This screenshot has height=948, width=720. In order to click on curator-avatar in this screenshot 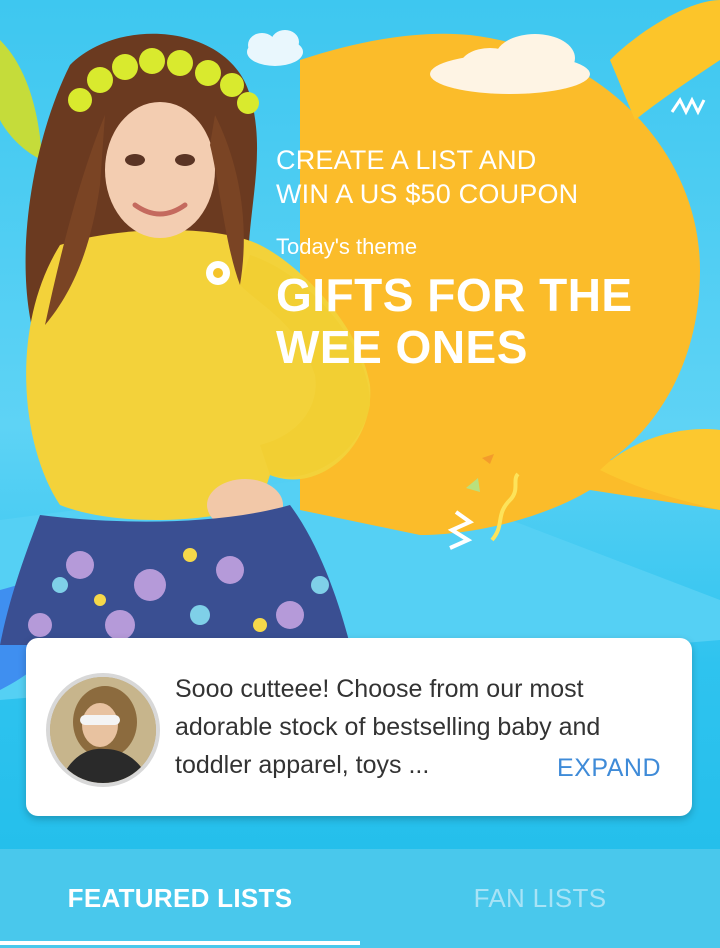, I will do `click(103, 730)`.